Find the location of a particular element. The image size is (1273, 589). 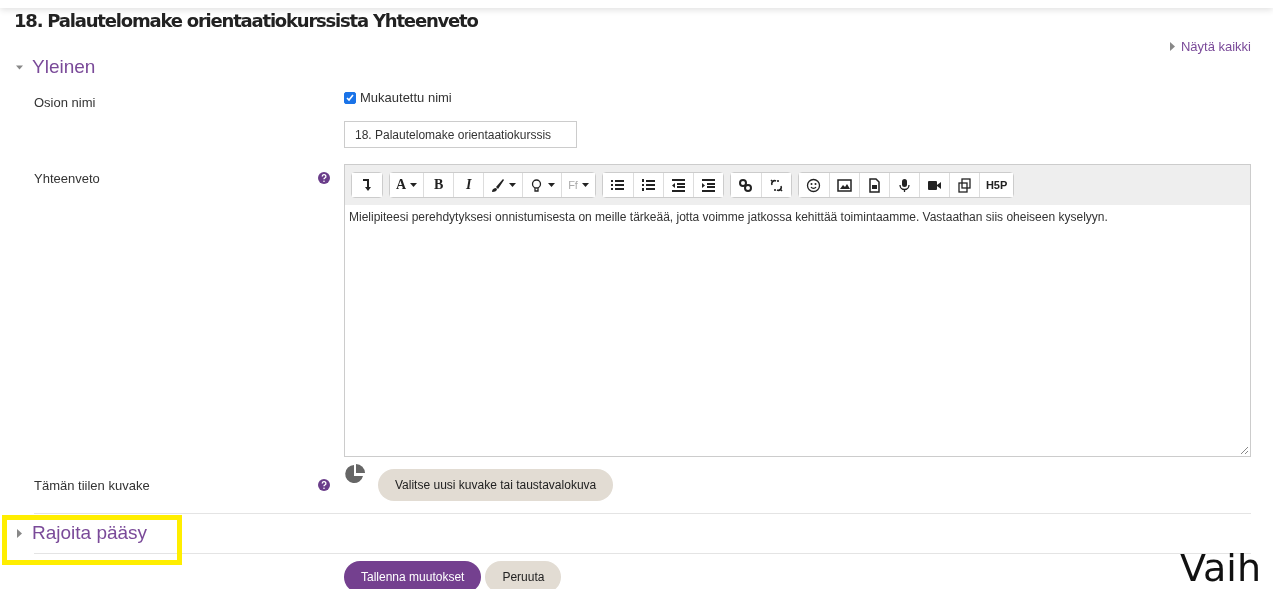

indent-icon is located at coordinates (708, 185).